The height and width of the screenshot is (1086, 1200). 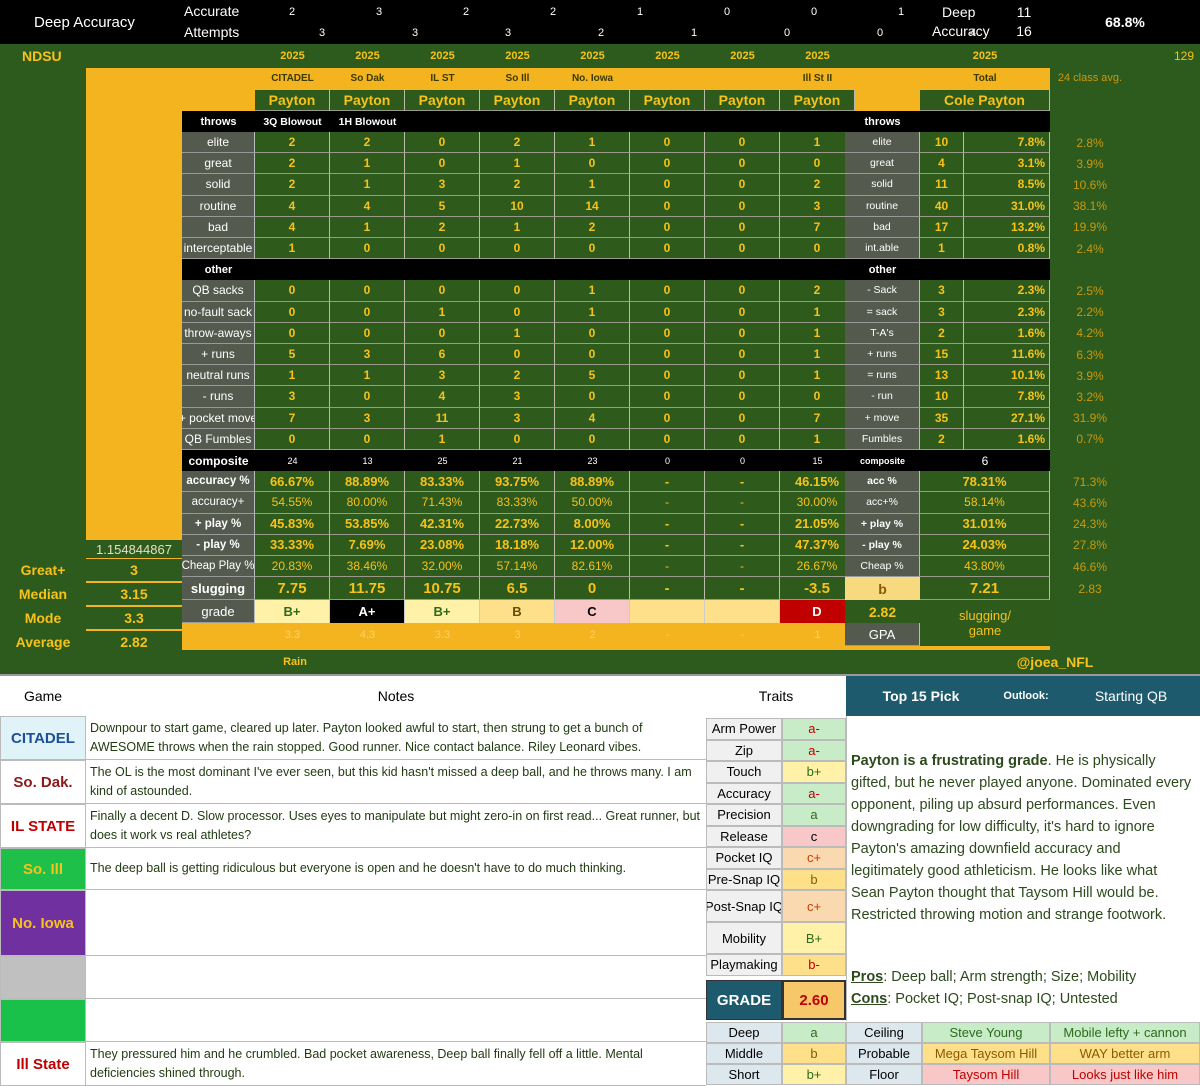 I want to click on stat-value: 3, so click(x=367, y=355).